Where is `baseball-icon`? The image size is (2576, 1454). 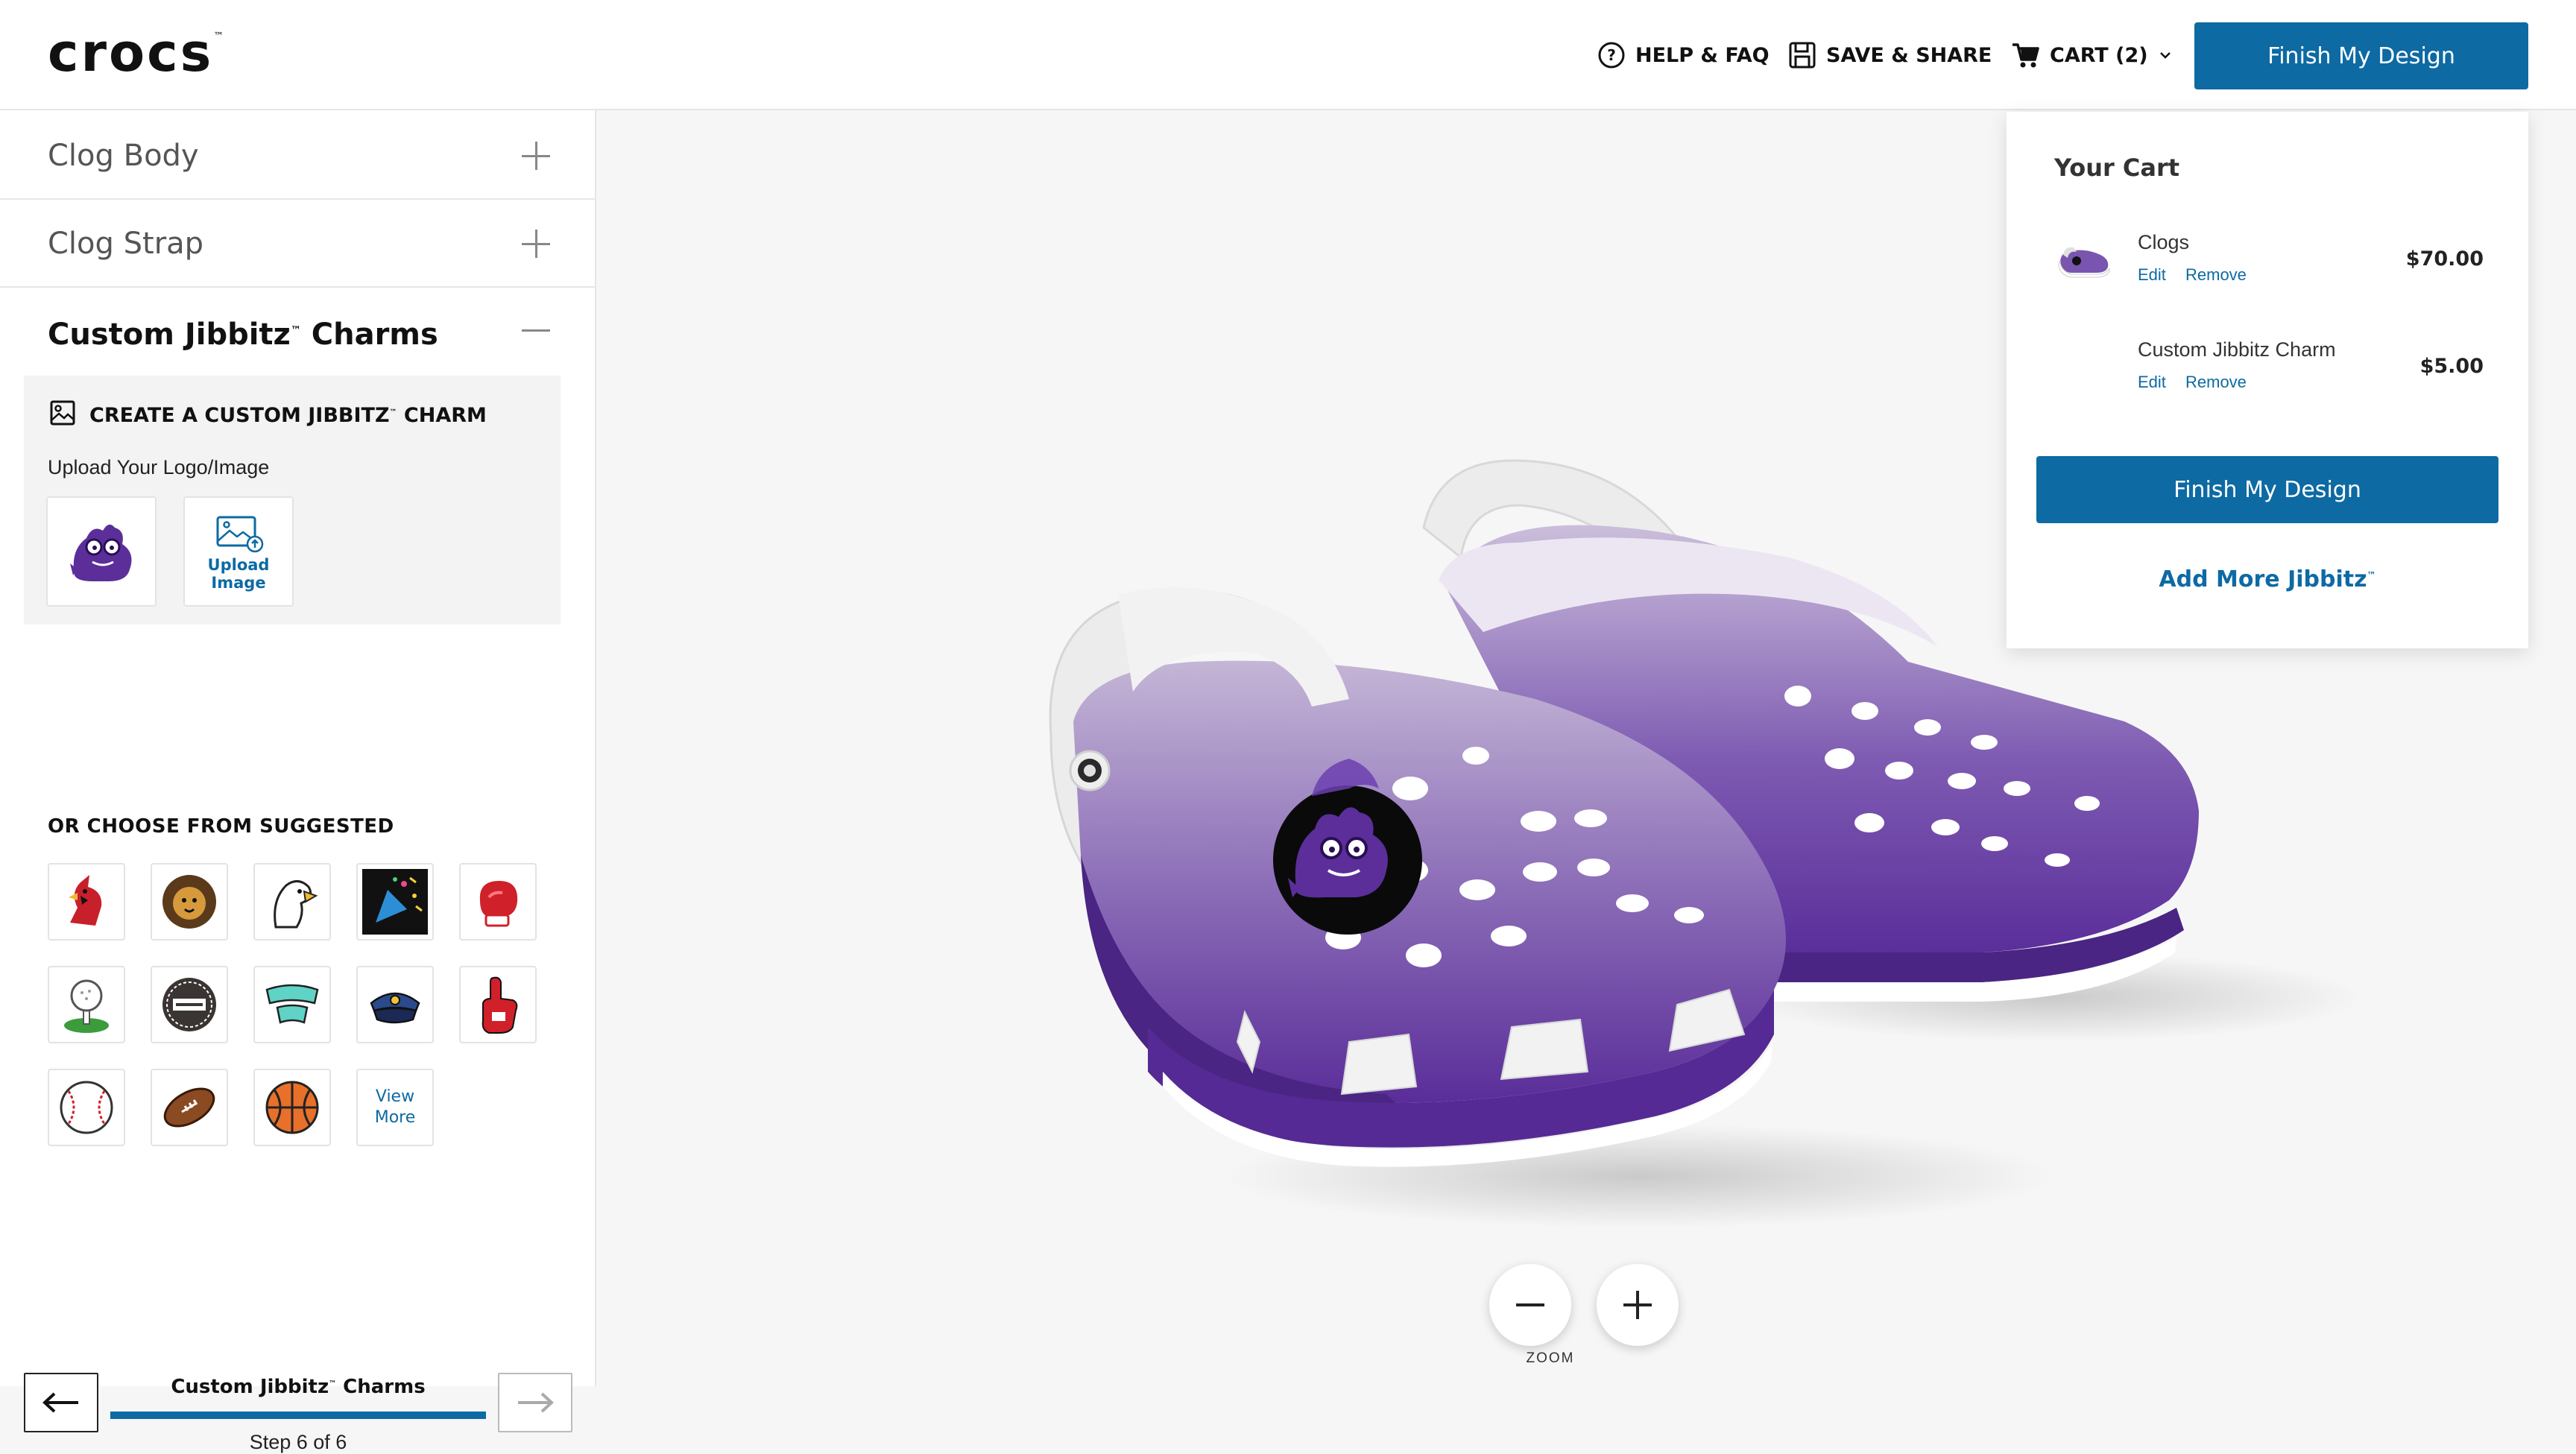
baseball-icon is located at coordinates (87, 1107).